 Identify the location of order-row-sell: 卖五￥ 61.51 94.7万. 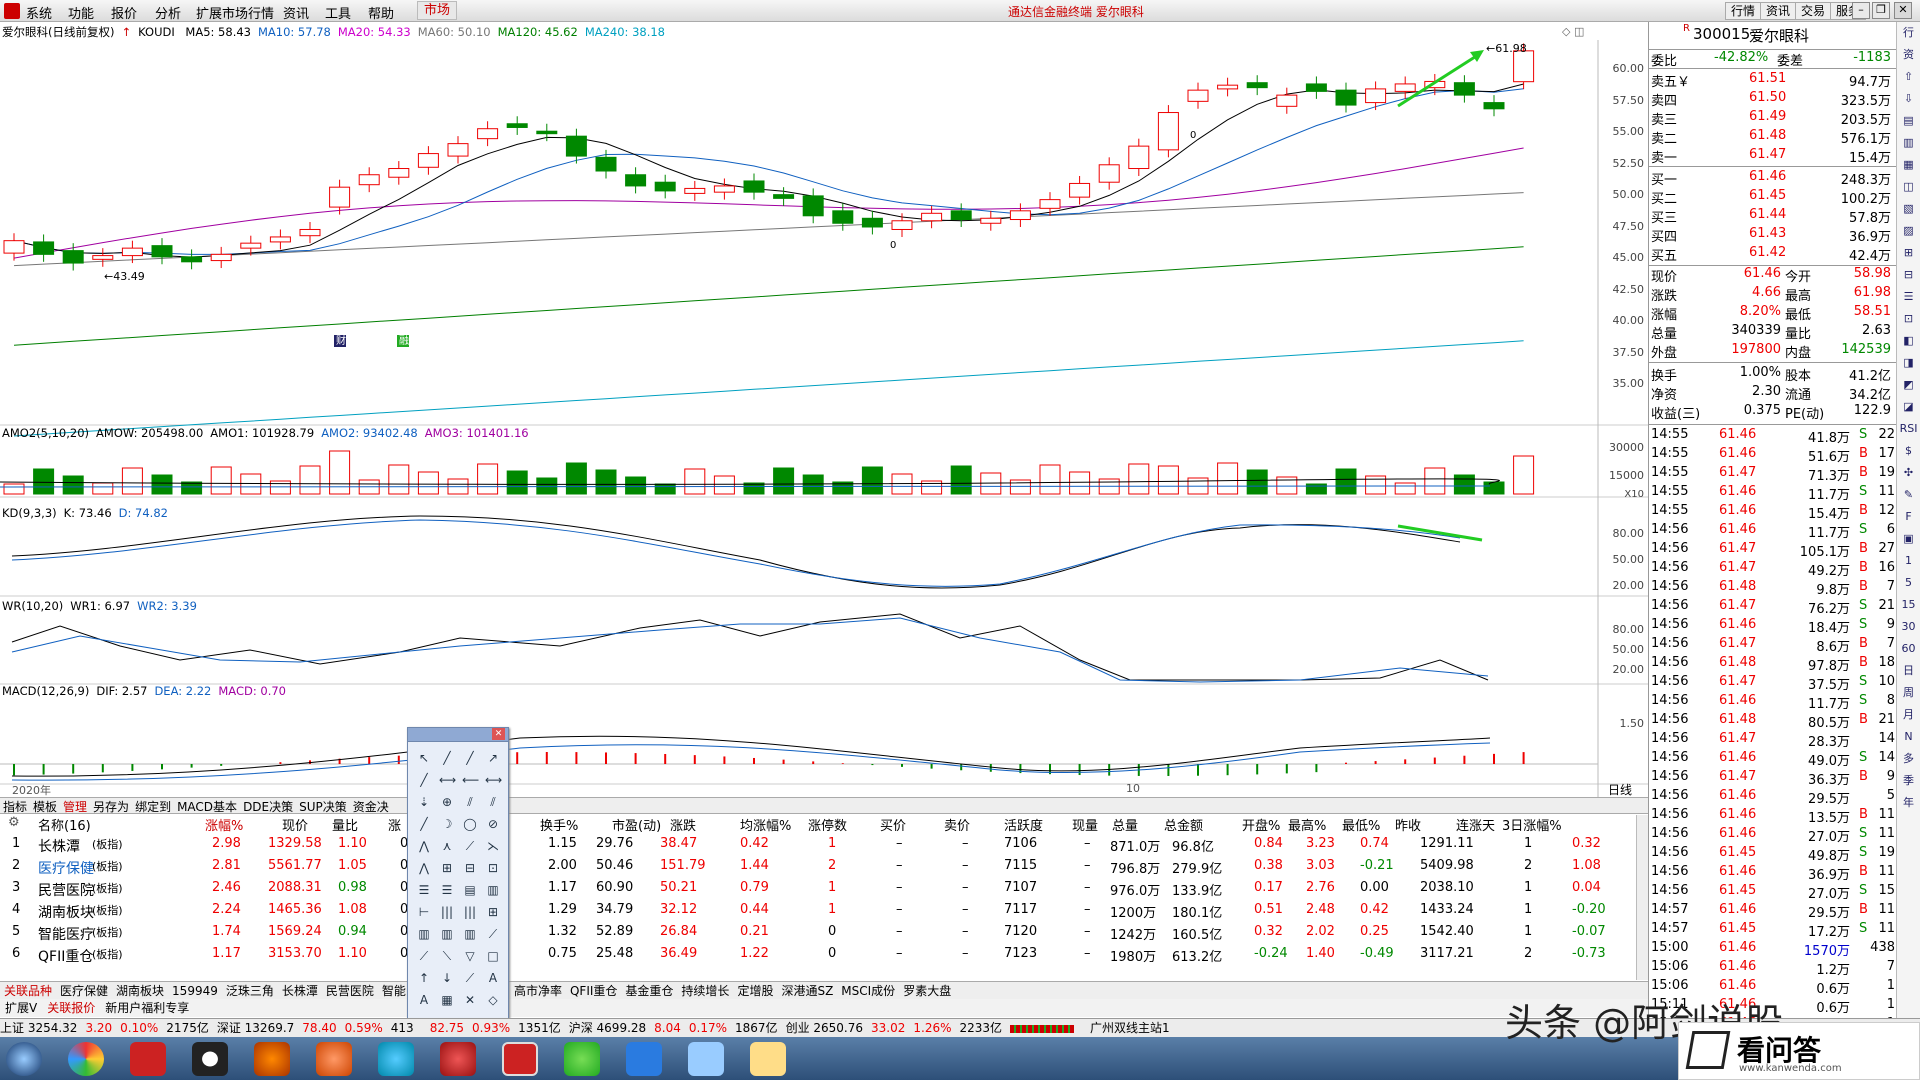
(1773, 80).